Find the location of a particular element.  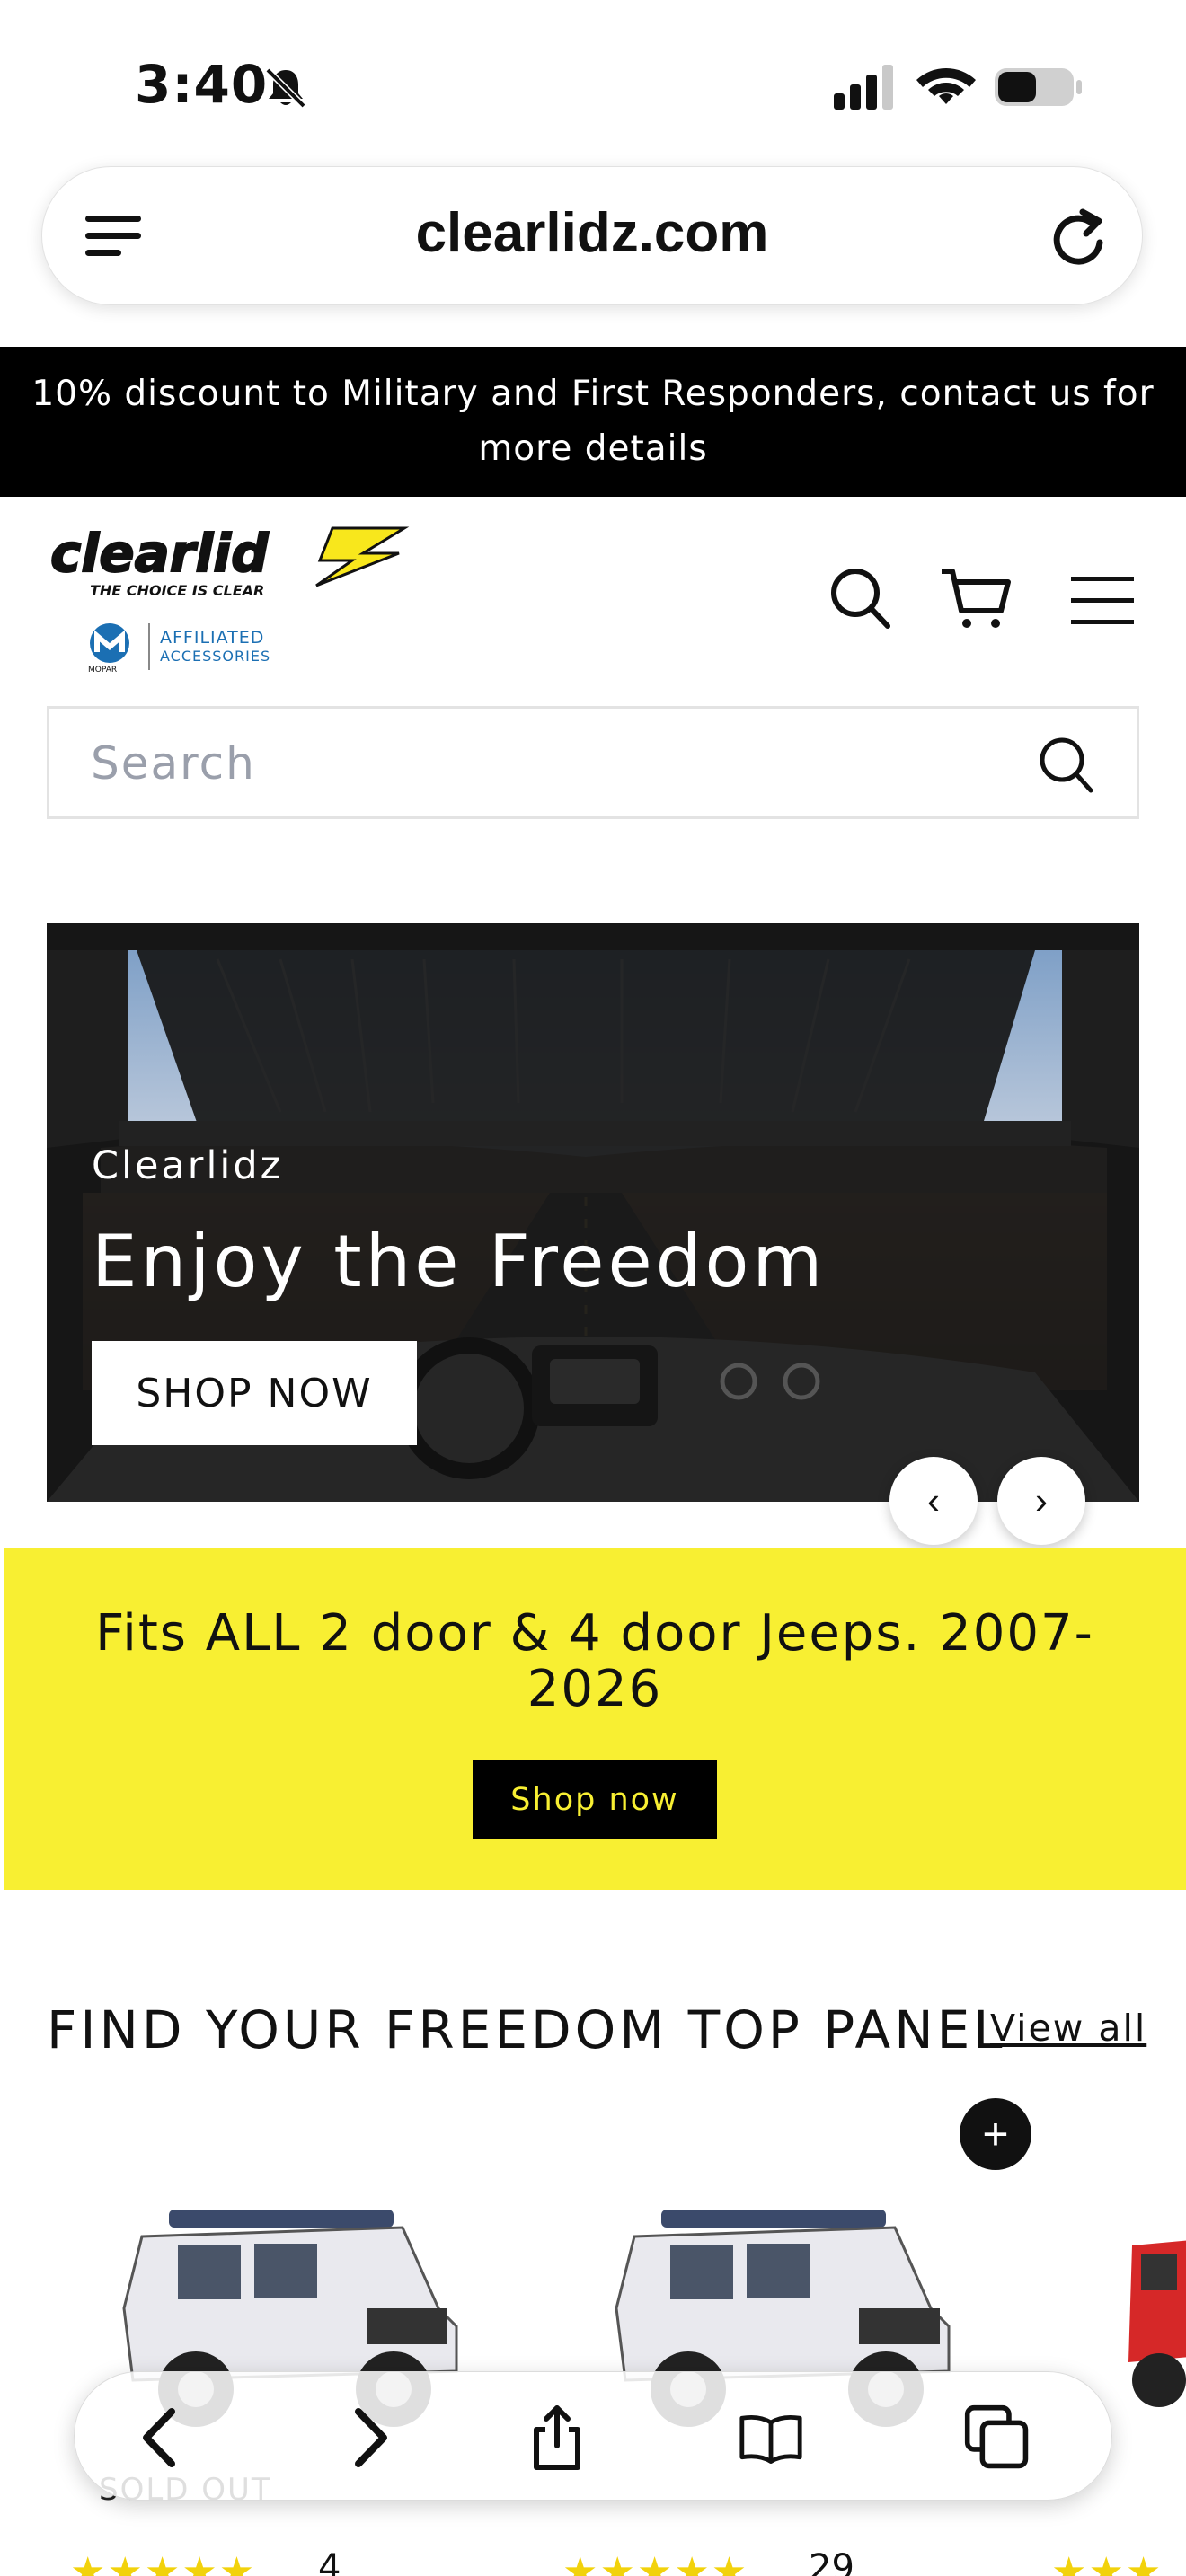

tabs-icon is located at coordinates (997, 2437).